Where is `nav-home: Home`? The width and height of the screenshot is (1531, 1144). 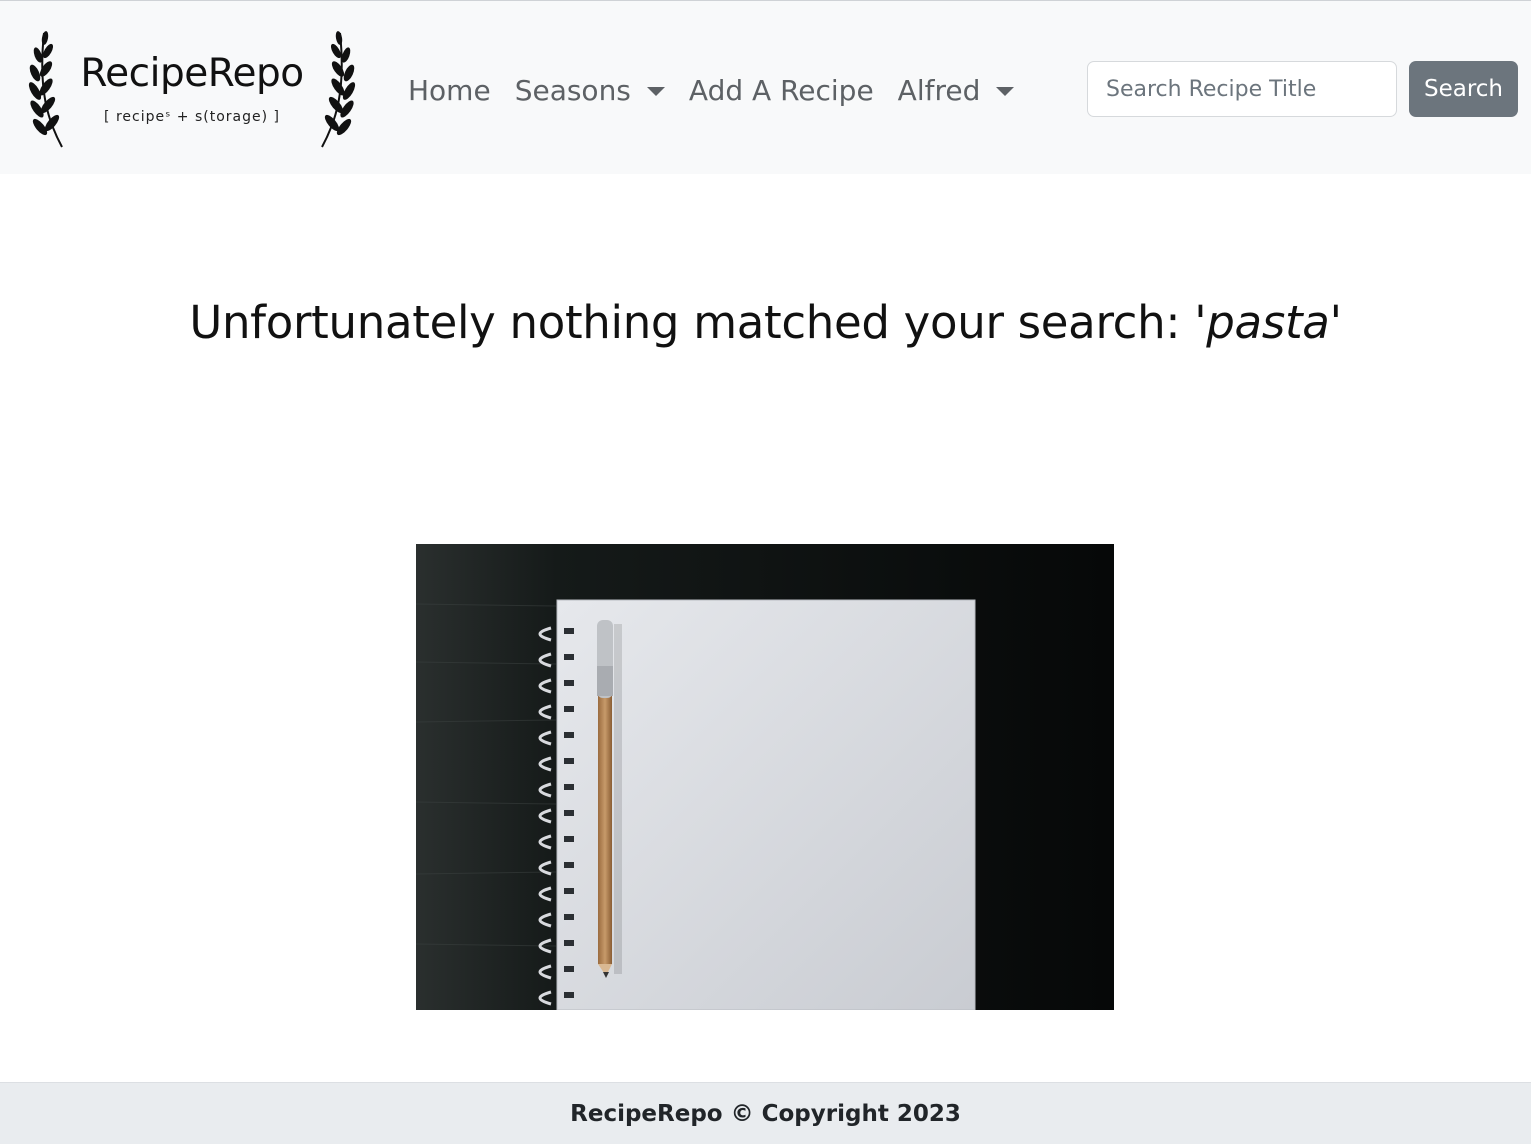
nav-home: Home is located at coordinates (449, 90).